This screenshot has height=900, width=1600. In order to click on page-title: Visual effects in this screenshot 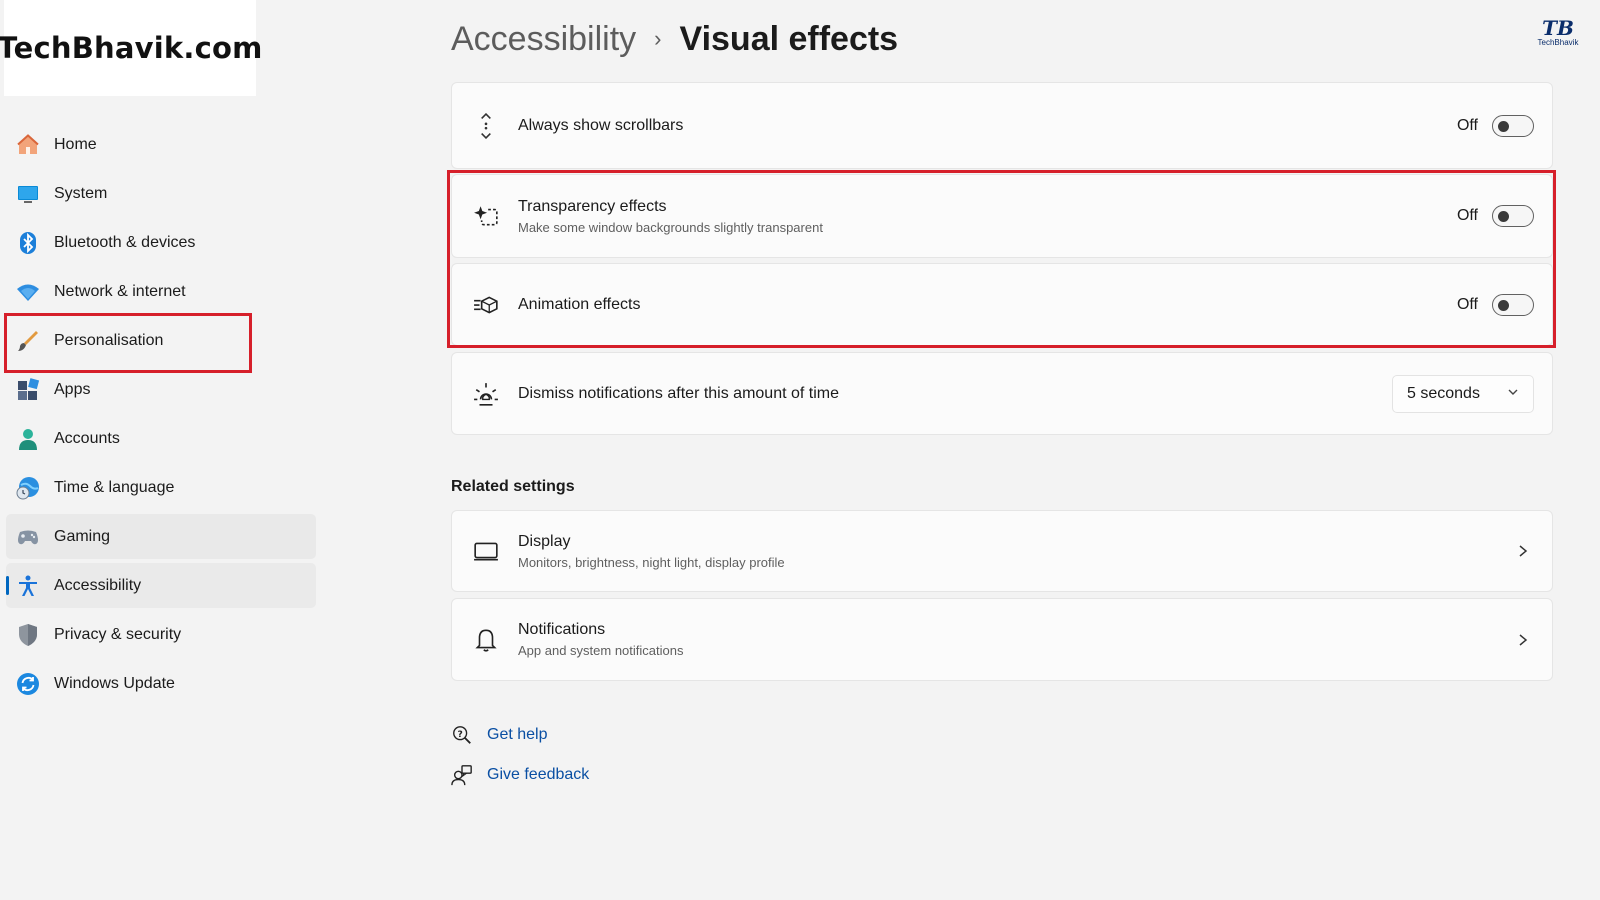, I will do `click(789, 38)`.